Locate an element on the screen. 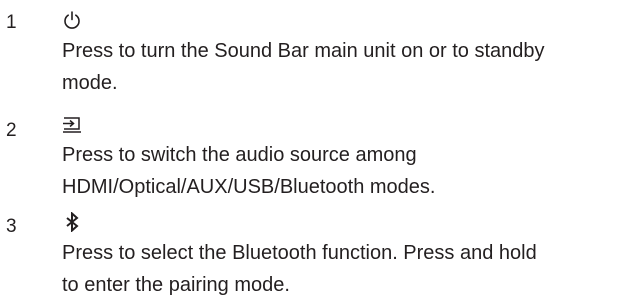  power-icon is located at coordinates (72, 20).